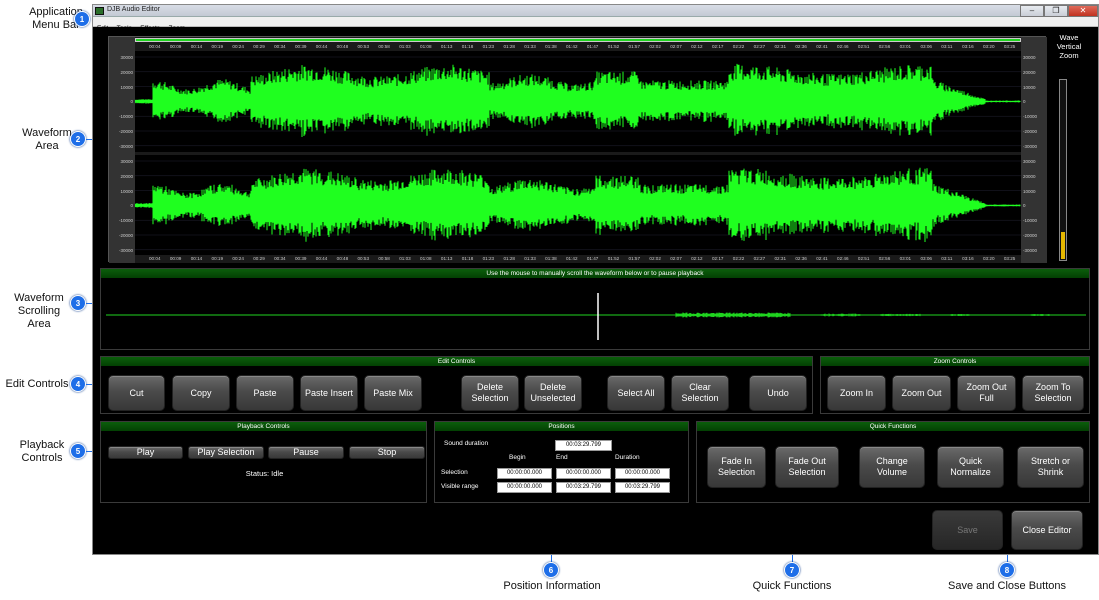  Describe the element at coordinates (530, 258) in the screenshot. I see `time-tick-label: 01:33` at that location.